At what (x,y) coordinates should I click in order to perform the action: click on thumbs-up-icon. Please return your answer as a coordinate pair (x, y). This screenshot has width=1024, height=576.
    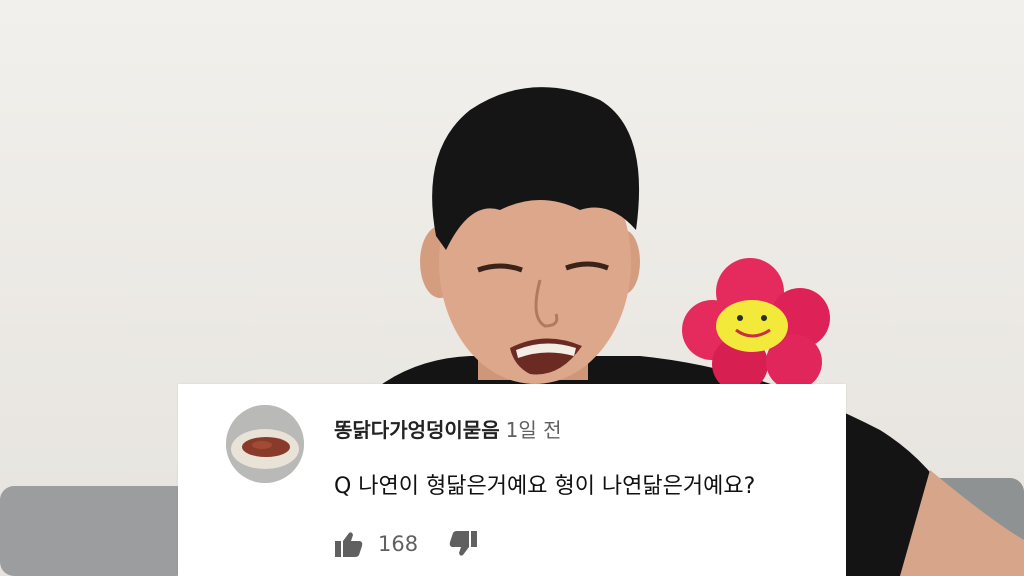
    Looking at the image, I should click on (349, 544).